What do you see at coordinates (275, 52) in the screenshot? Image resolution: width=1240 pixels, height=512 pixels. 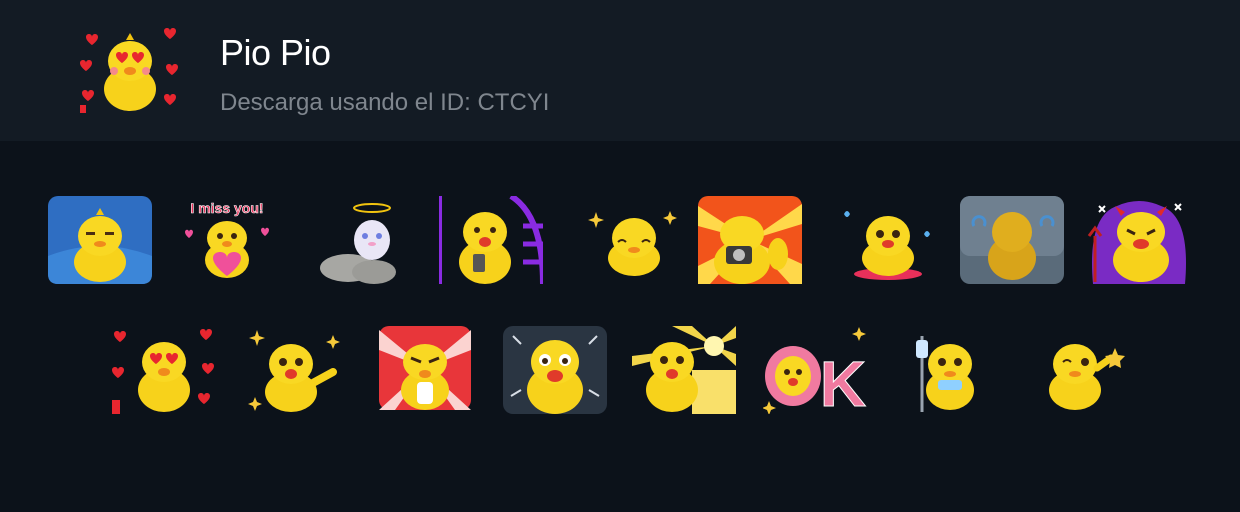 I see `pack-title: Pio Pio` at bounding box center [275, 52].